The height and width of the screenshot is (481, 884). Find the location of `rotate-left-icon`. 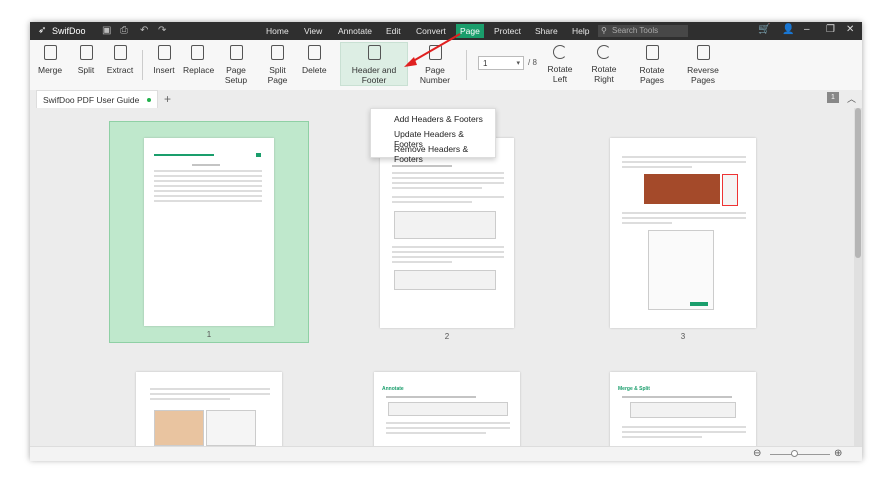

rotate-left-icon is located at coordinates (560, 52).